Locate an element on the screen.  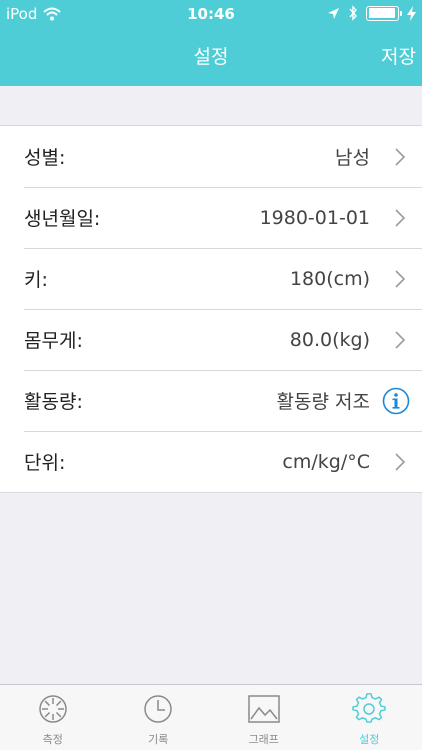
tab-label: 설정 is located at coordinates (369, 739).